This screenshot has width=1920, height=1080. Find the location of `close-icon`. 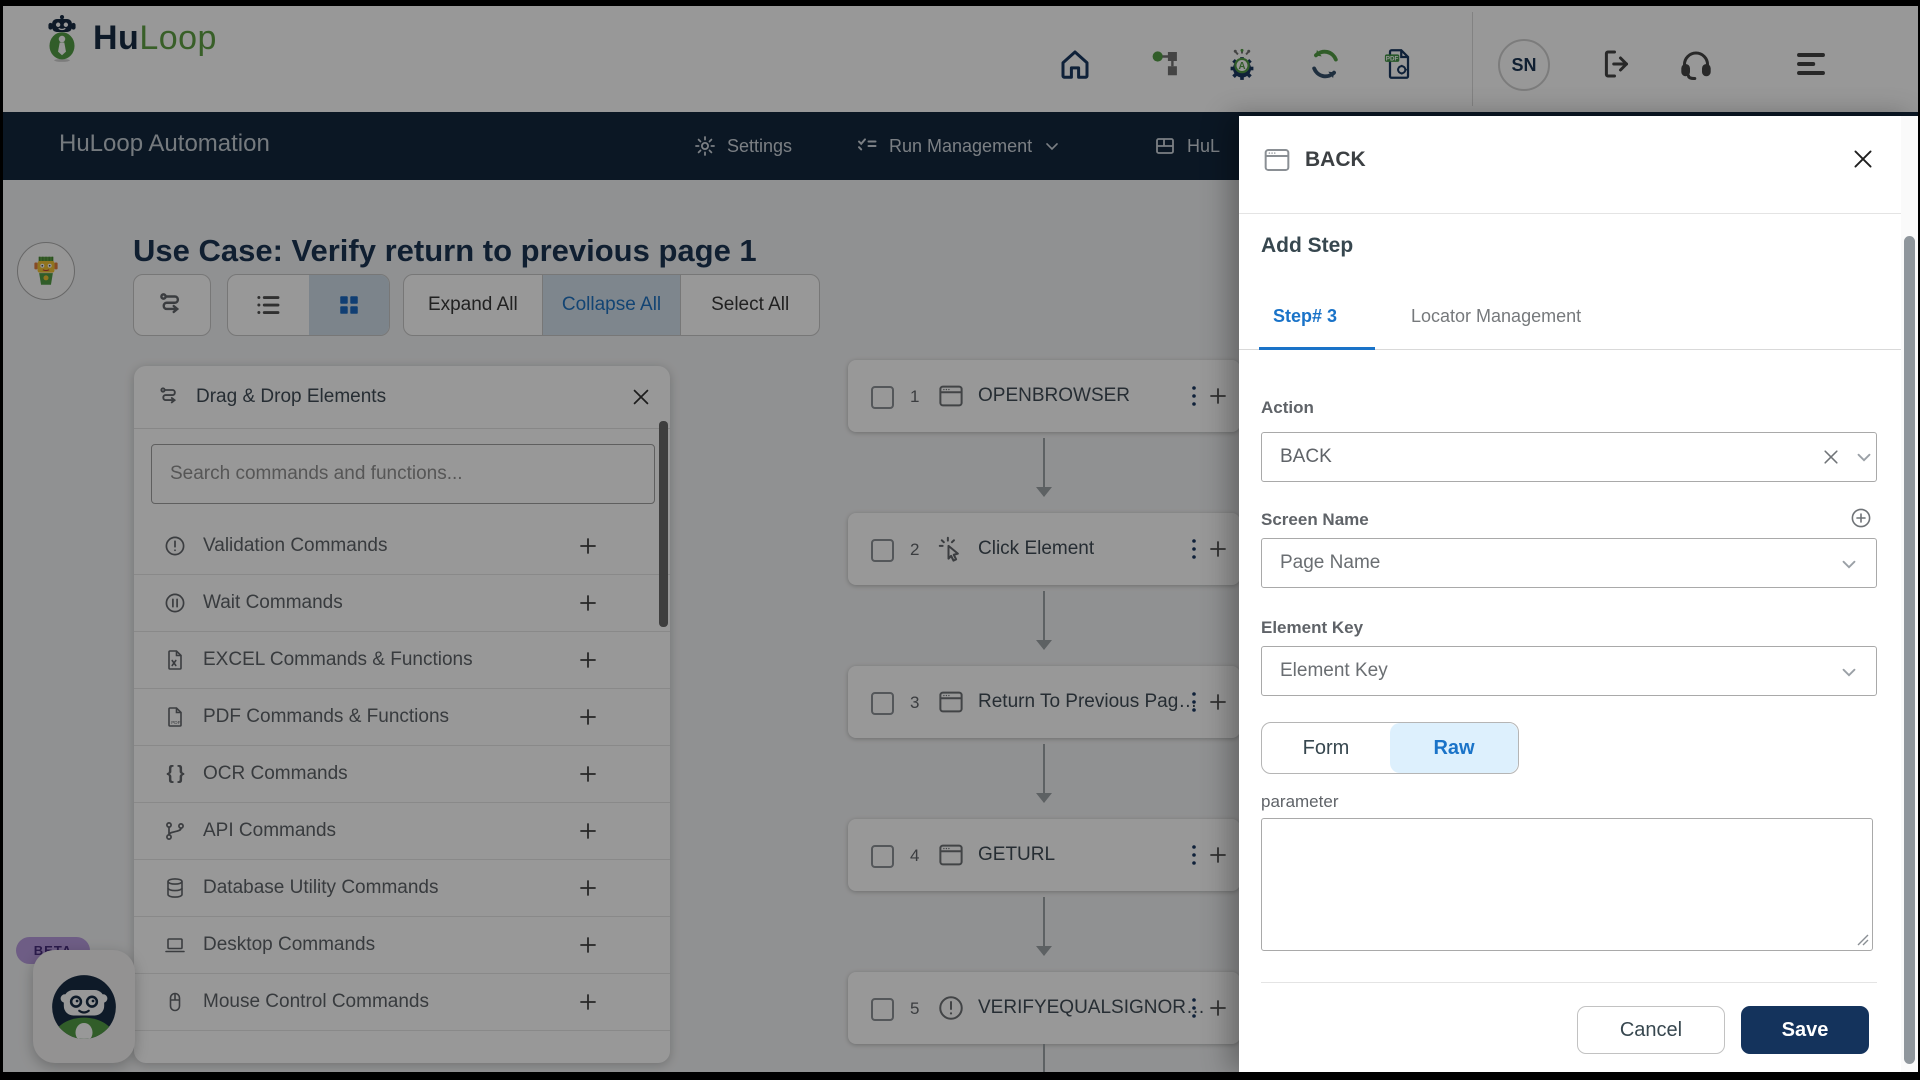

close-icon is located at coordinates (1863, 159).